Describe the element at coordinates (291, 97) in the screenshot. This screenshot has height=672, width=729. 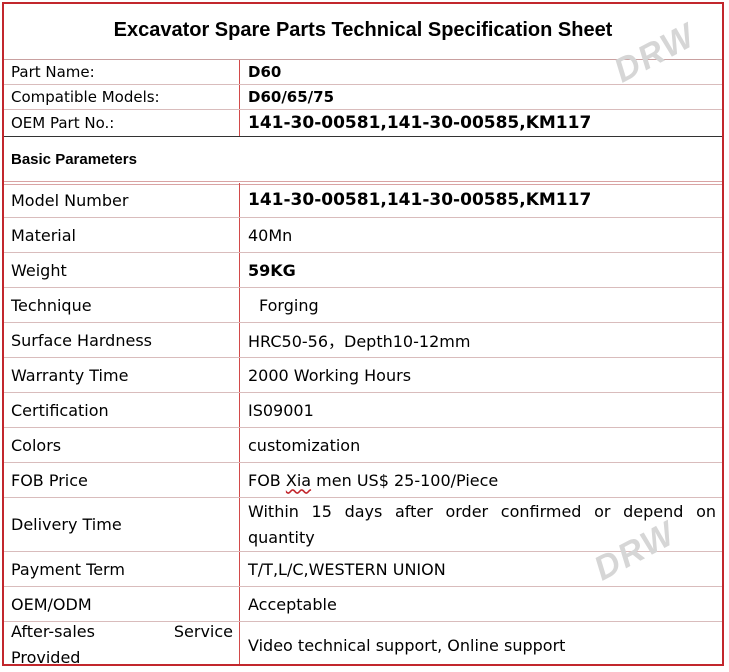
I see `value-compatible-models: D60/65/75` at that location.